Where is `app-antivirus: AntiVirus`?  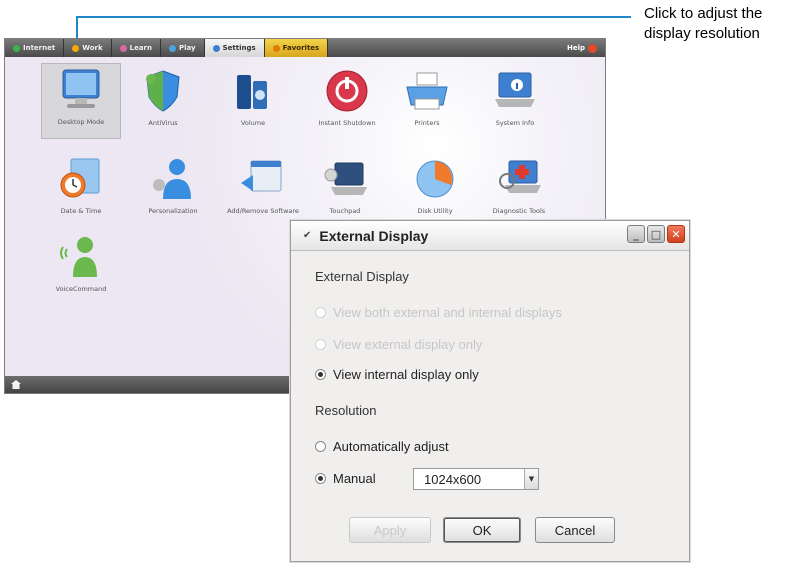 app-antivirus: AntiVirus is located at coordinates (163, 96).